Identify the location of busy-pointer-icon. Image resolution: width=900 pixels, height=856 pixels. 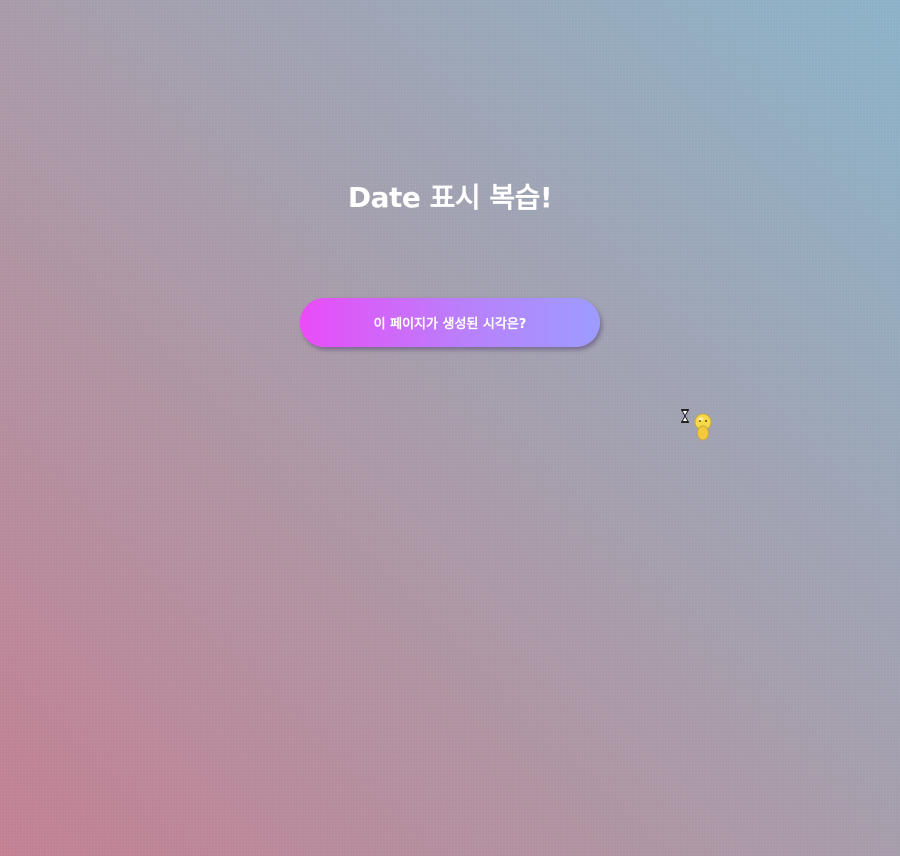
(700, 425).